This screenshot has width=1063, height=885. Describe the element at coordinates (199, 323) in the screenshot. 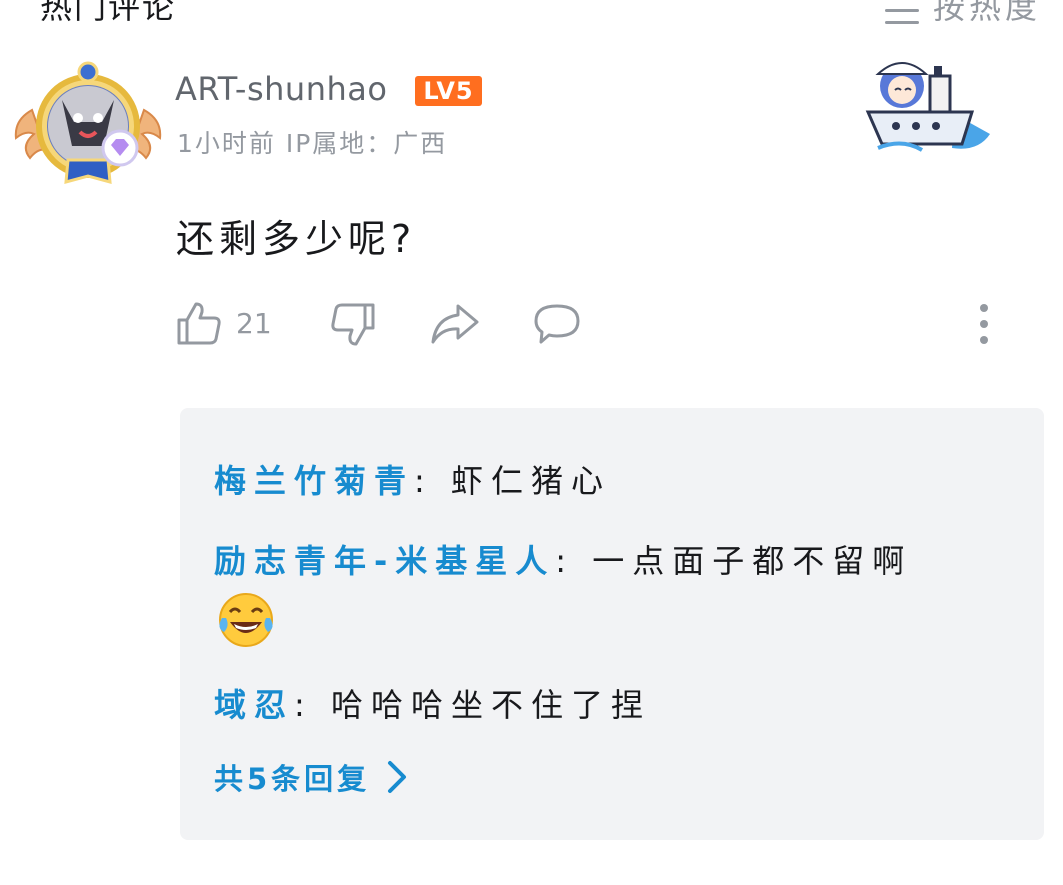

I see `like-icon` at that location.